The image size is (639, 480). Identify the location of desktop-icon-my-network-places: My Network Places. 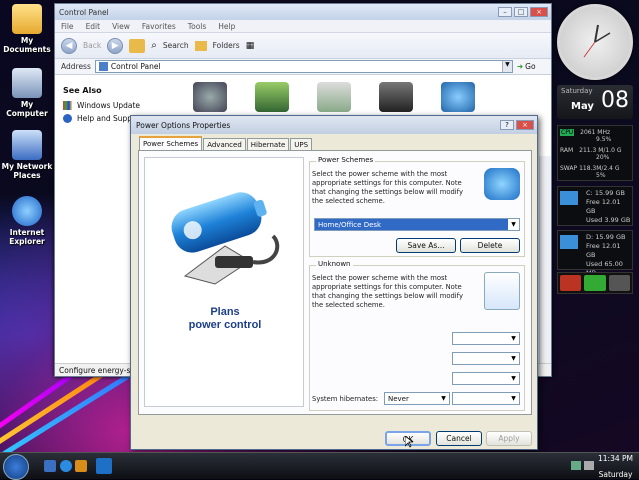
(27, 155).